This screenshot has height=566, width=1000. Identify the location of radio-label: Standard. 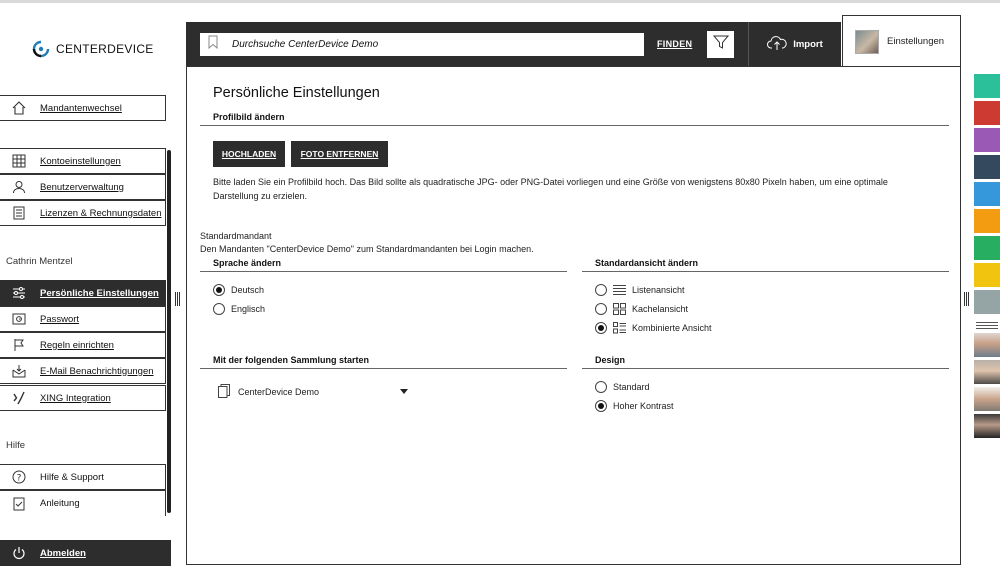
(631, 387).